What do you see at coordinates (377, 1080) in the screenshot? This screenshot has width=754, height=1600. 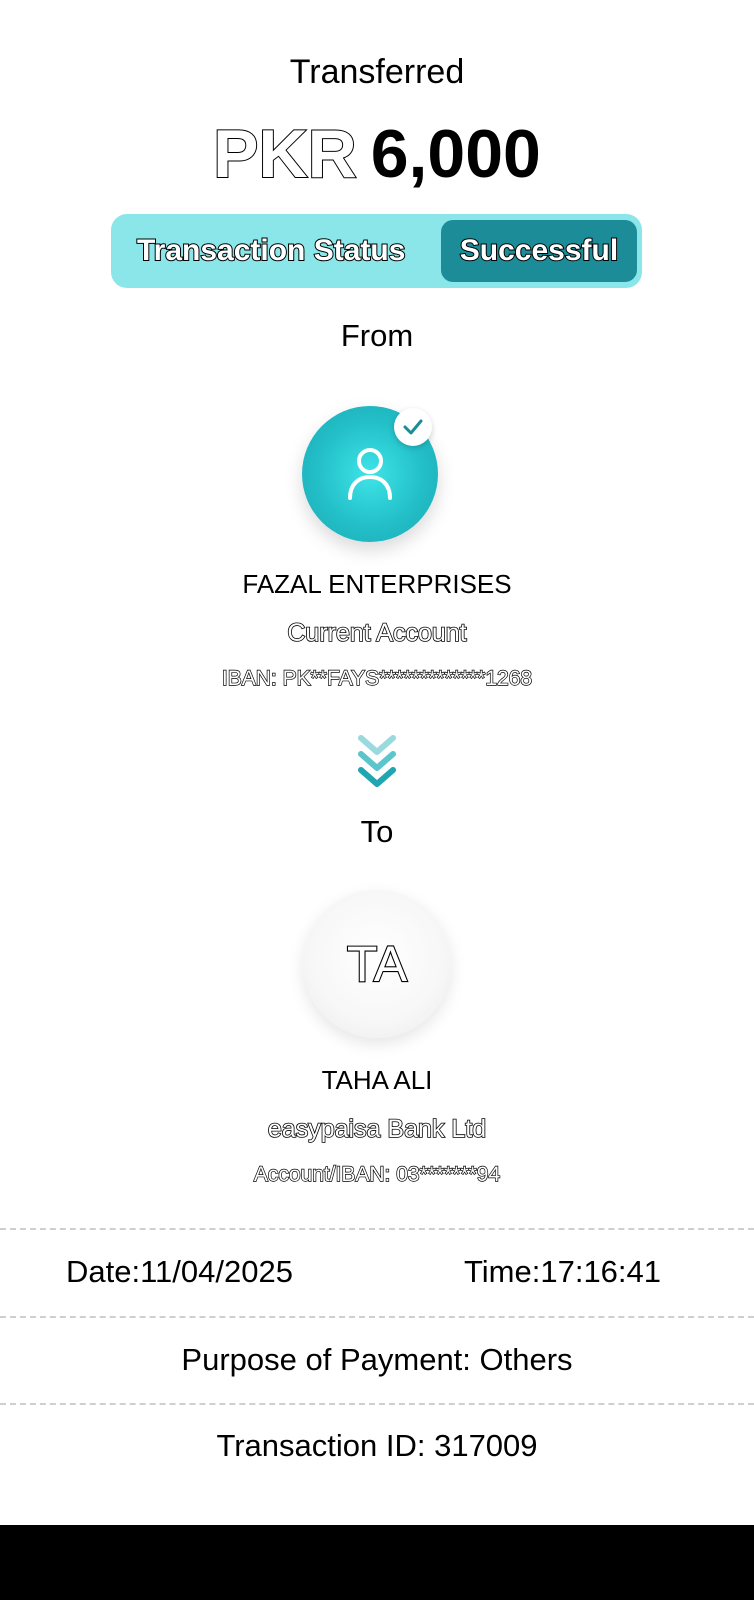 I see `recipient-name: TAHA ALI` at bounding box center [377, 1080].